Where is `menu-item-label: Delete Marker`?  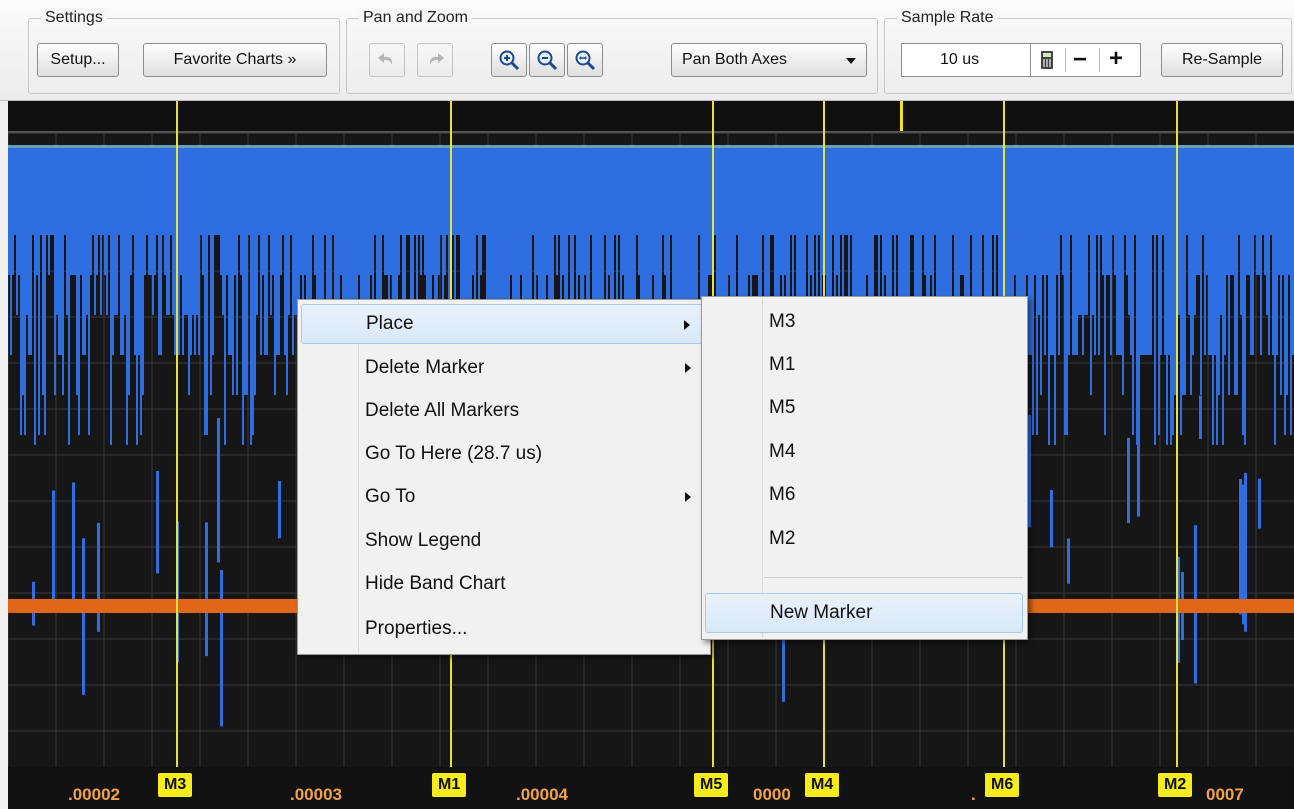 menu-item-label: Delete Marker is located at coordinates (425, 367).